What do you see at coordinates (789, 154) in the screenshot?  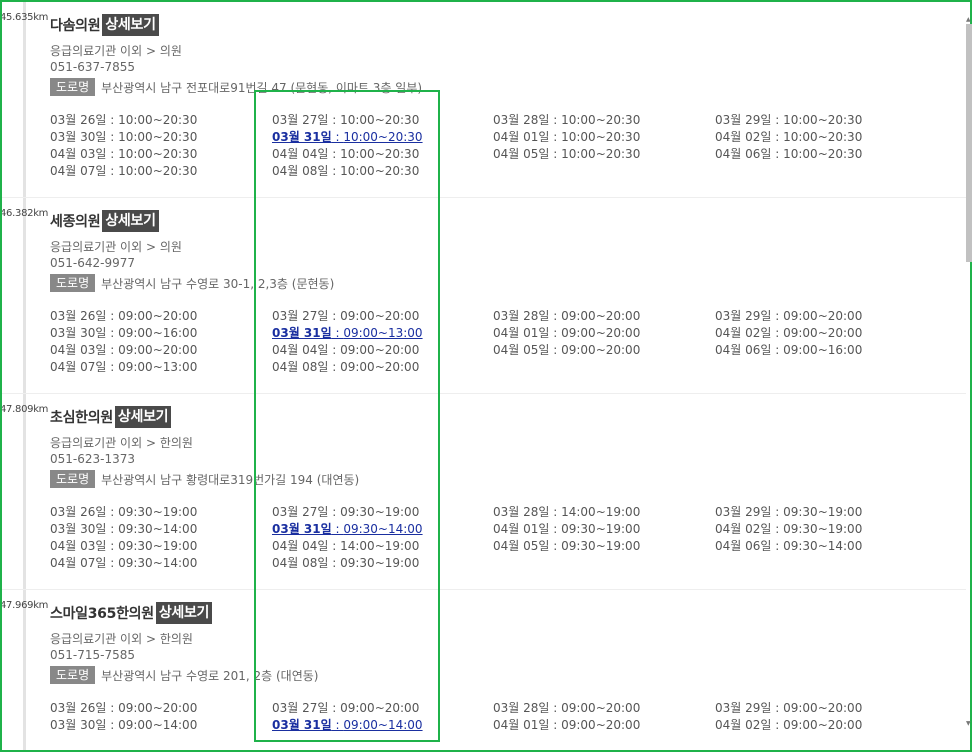 I see `hours-entry: 04월 06일 : 10:00~20:30` at bounding box center [789, 154].